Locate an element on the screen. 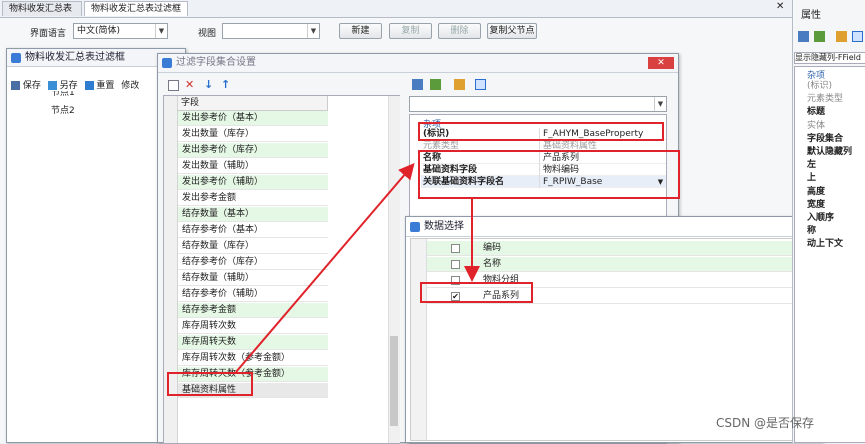  arrow-to-props is located at coordinates (325, 267).